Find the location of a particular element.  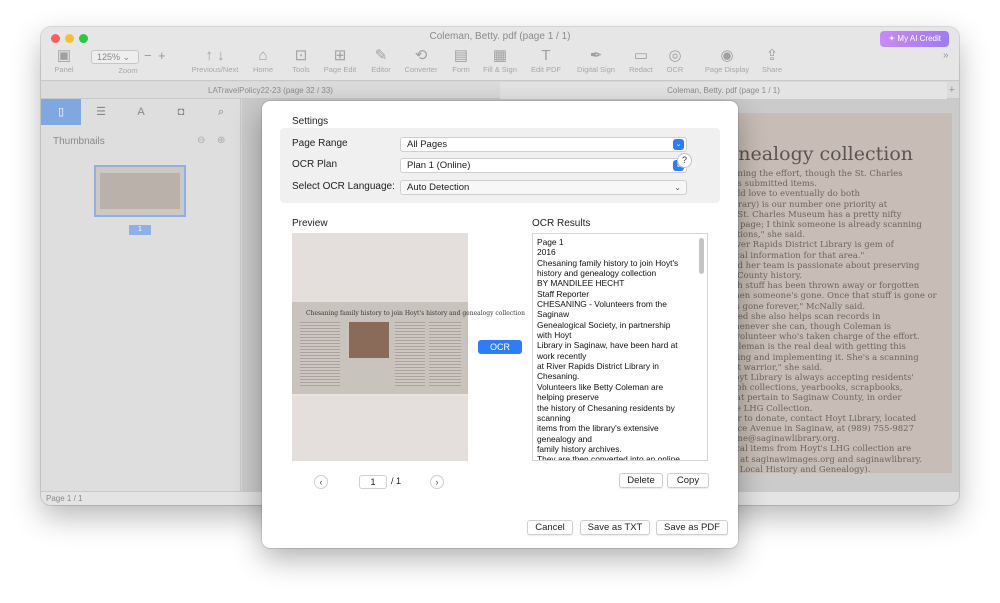

ocr-plan-label: OCR Plan is located at coordinates (315, 164).